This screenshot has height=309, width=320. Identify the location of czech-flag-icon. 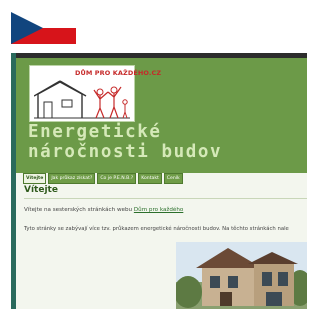
(43, 28).